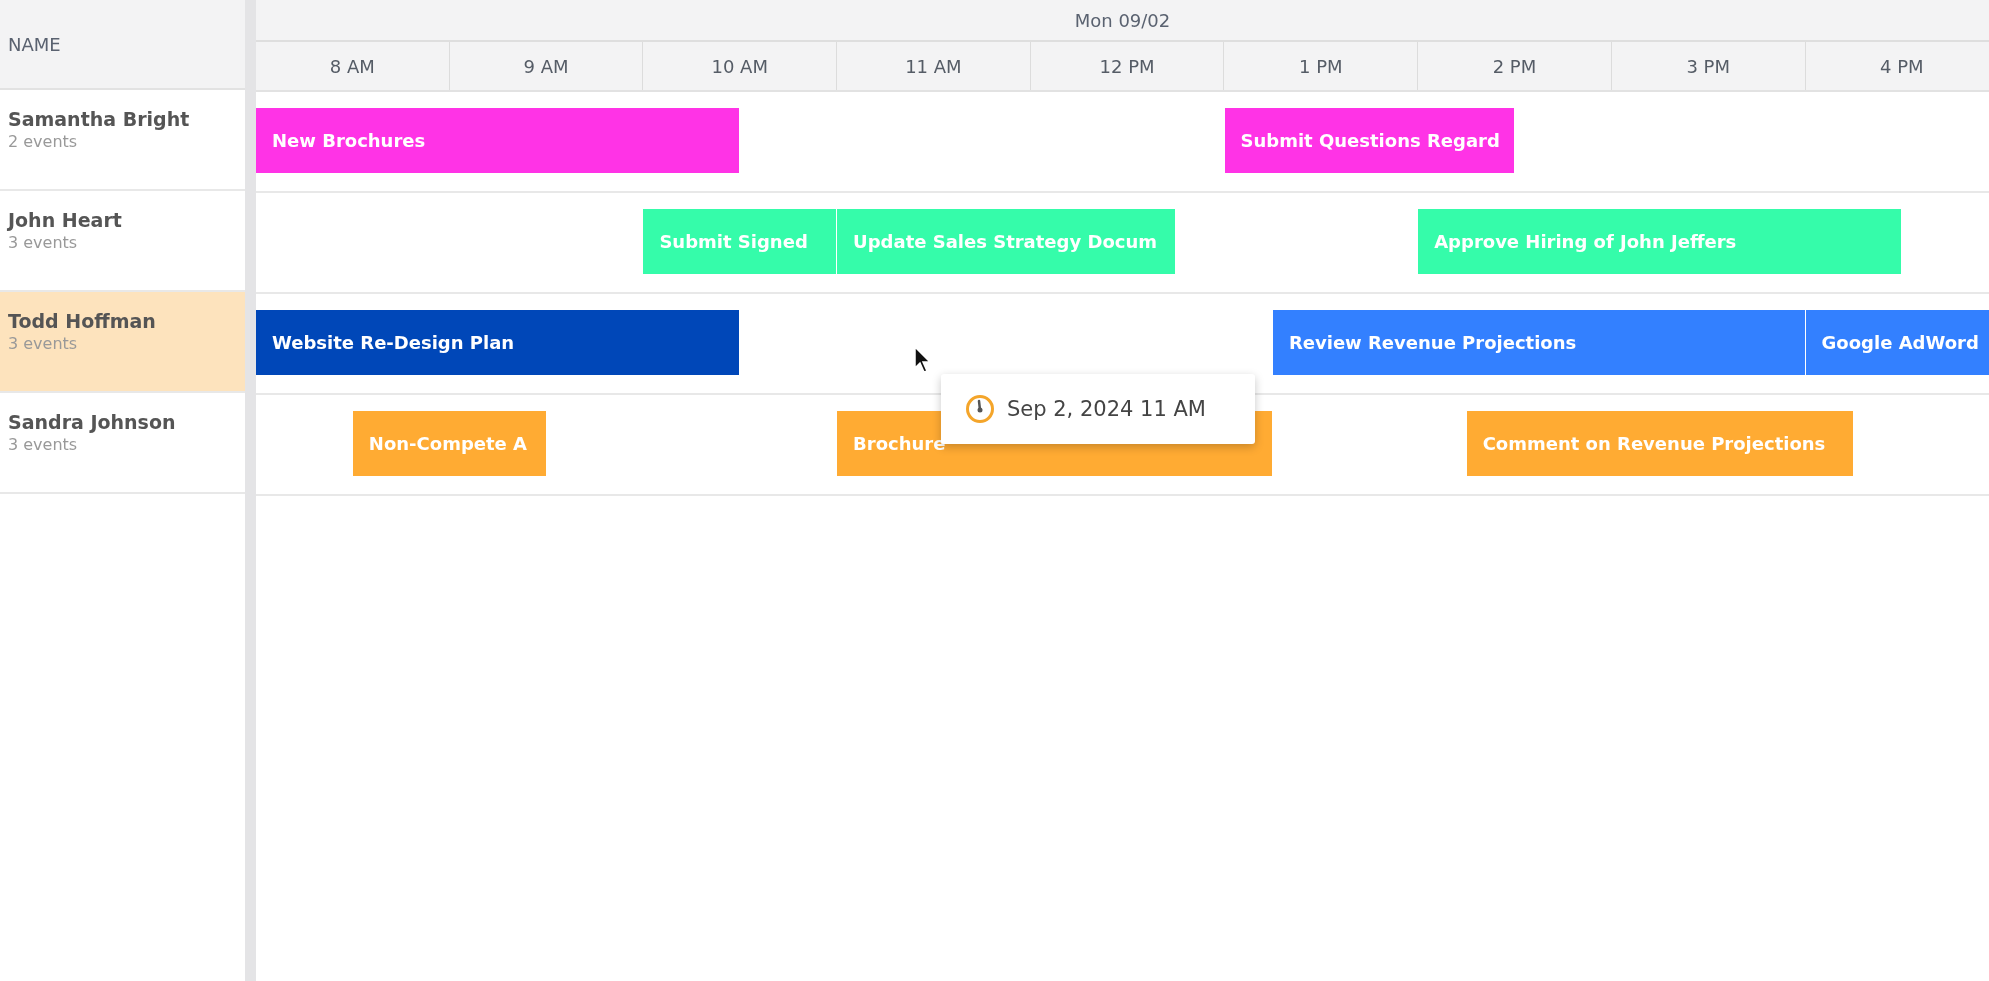 This screenshot has height=981, width=1989. I want to click on hour-header: 8 AM, so click(353, 66).